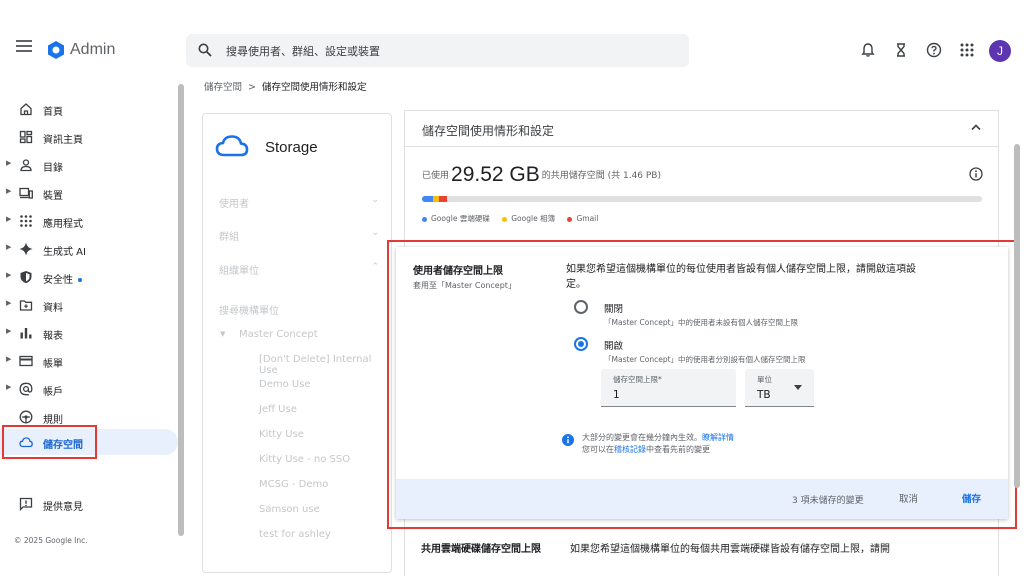 This screenshot has height=576, width=1024. What do you see at coordinates (285, 384) in the screenshot?
I see `org-unit: Demo Use` at bounding box center [285, 384].